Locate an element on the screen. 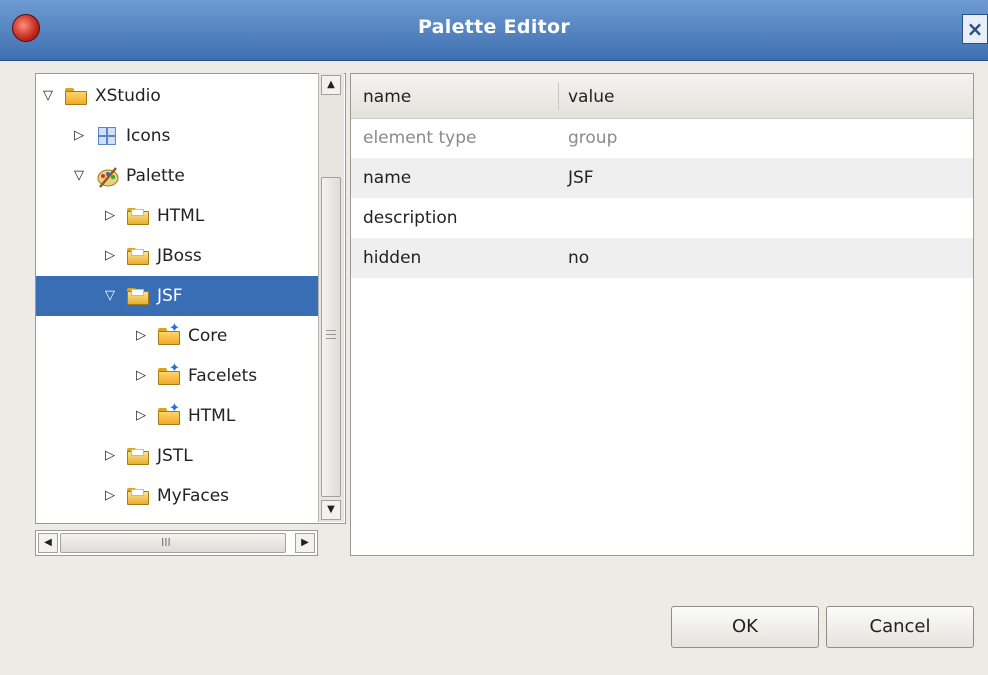 This screenshot has width=988, height=675. icons-icon is located at coordinates (107, 136).